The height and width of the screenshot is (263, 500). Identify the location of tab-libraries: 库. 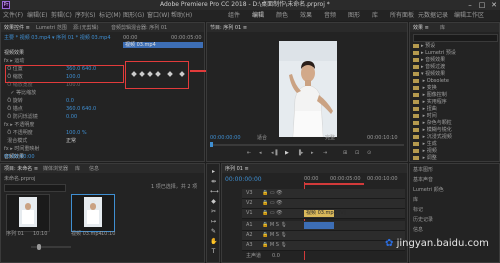
(442, 28).